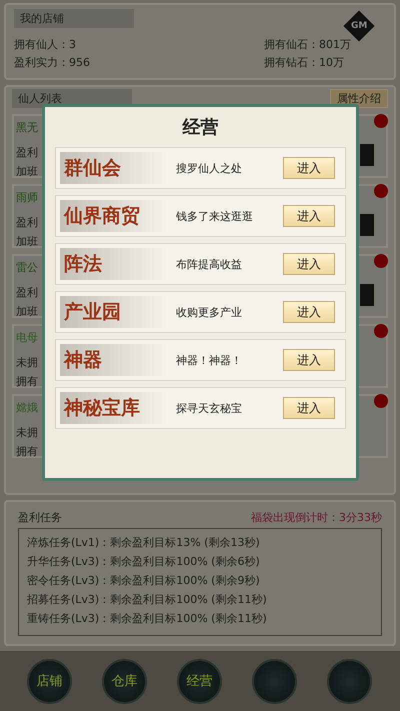 The height and width of the screenshot is (711, 400). What do you see at coordinates (209, 408) in the screenshot?
I see `feature-description: 探寻天玄秘宝` at bounding box center [209, 408].